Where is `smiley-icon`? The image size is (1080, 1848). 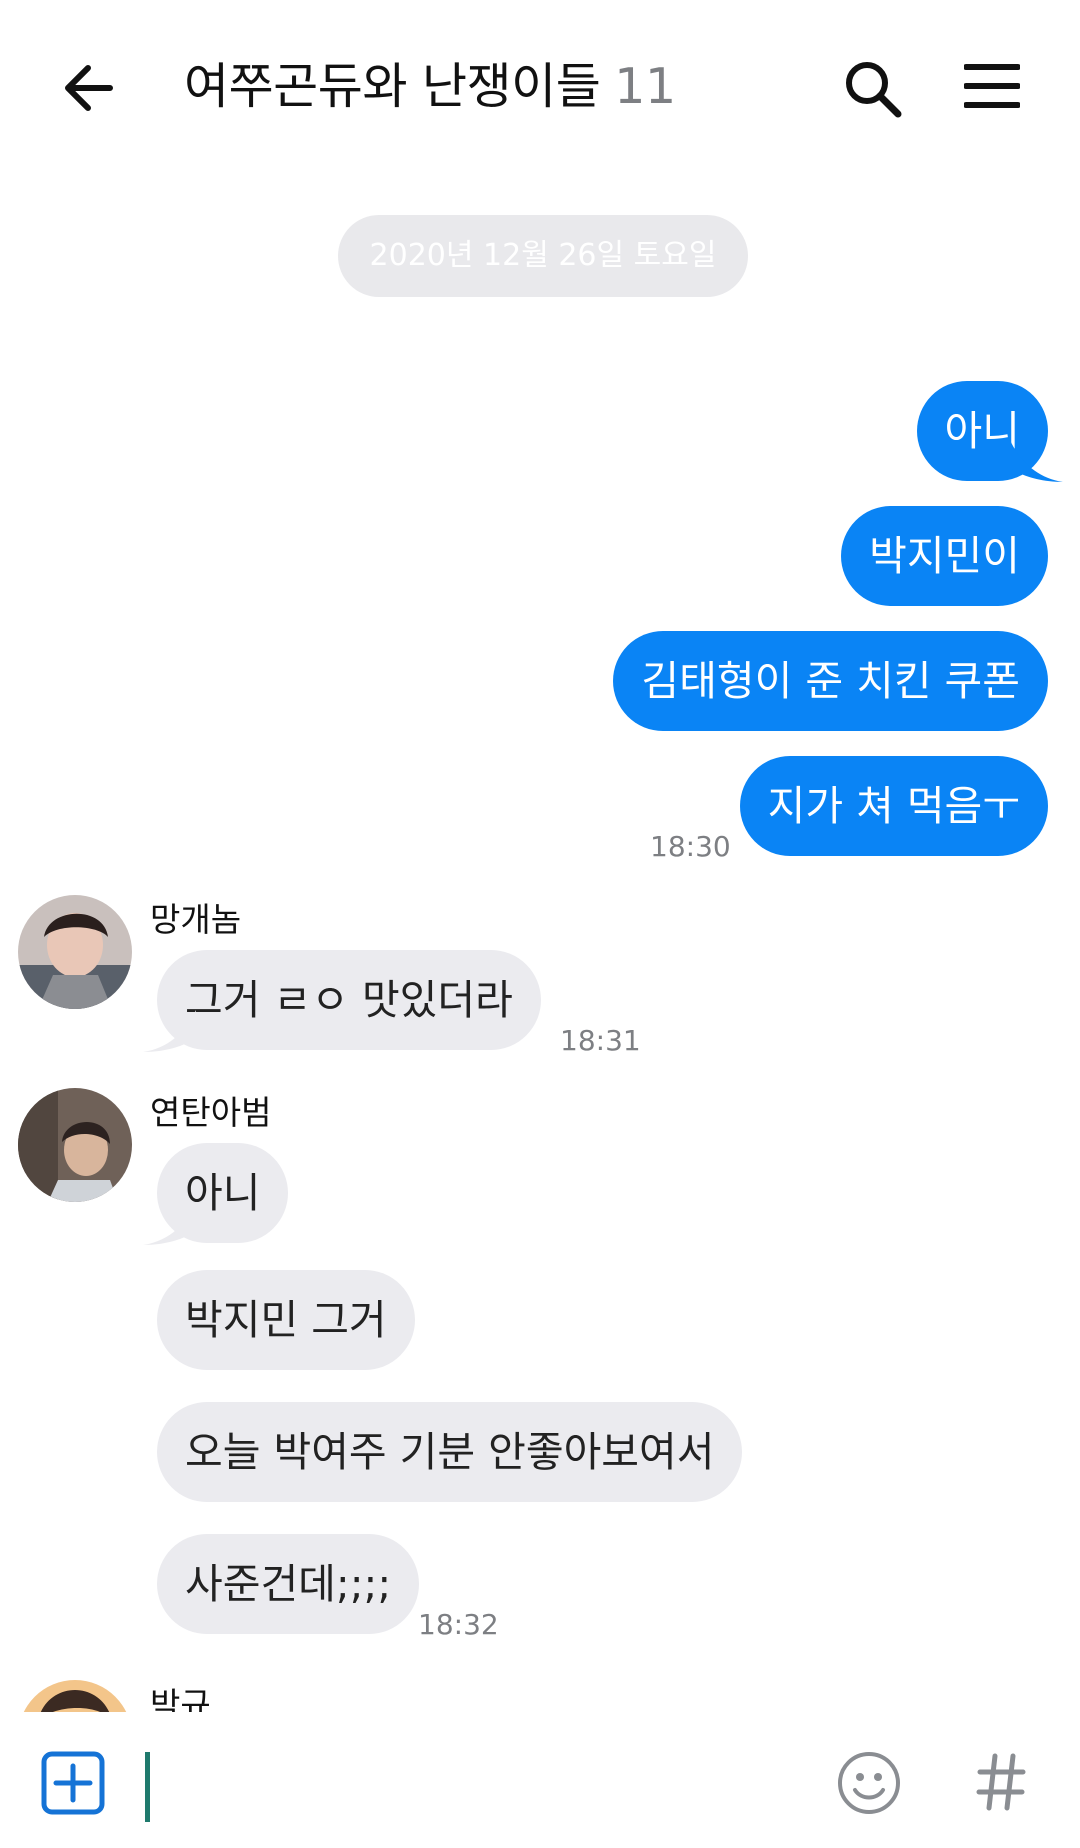 smiley-icon is located at coordinates (869, 1783).